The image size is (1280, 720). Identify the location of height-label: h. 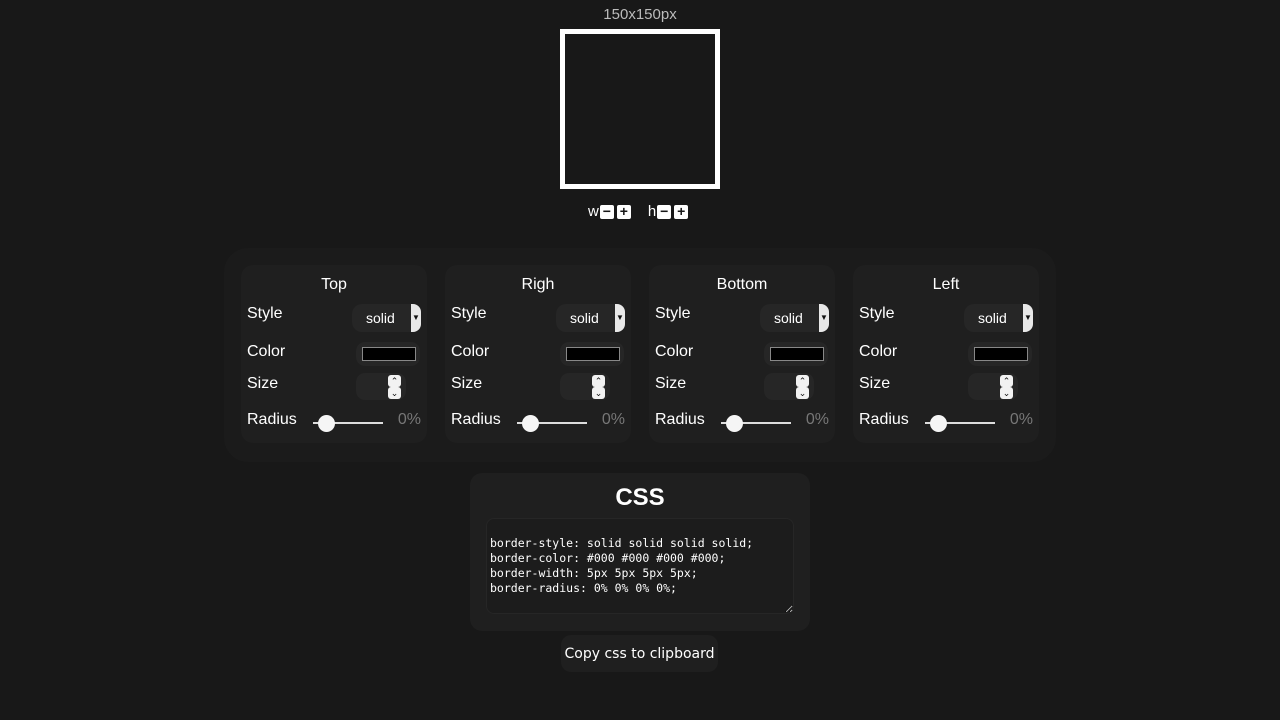
(652, 211).